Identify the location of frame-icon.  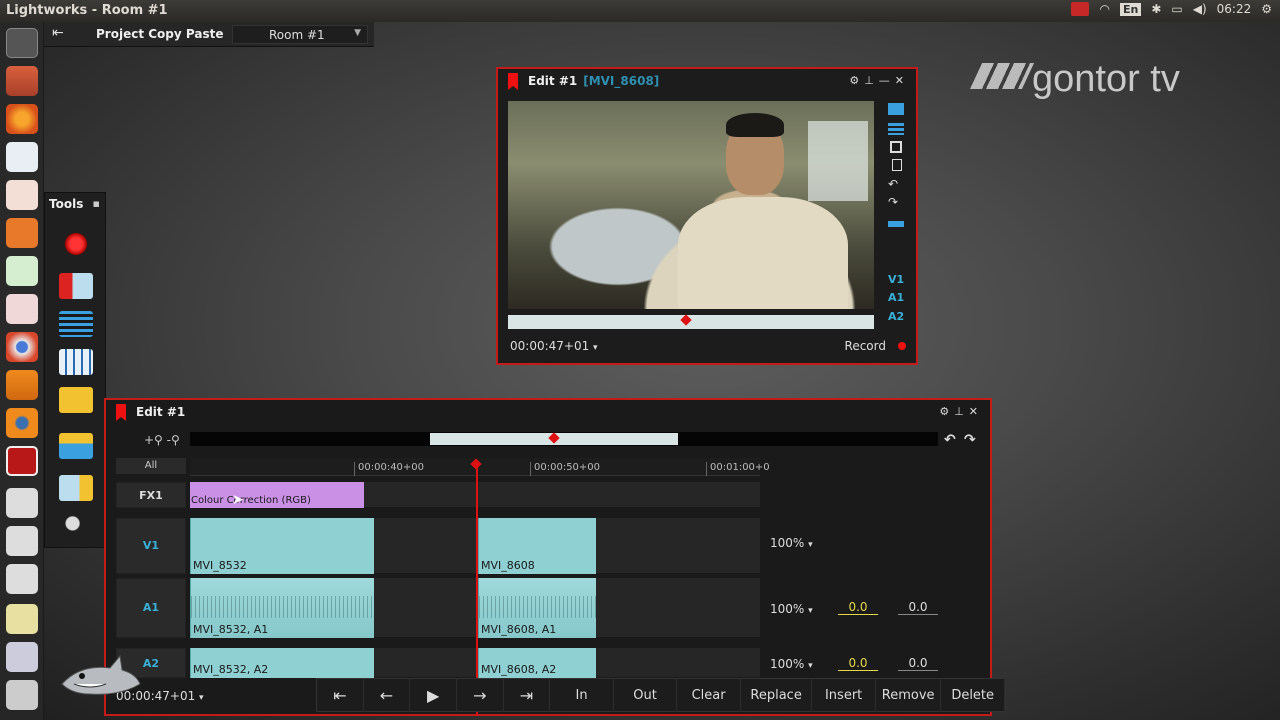
(896, 147).